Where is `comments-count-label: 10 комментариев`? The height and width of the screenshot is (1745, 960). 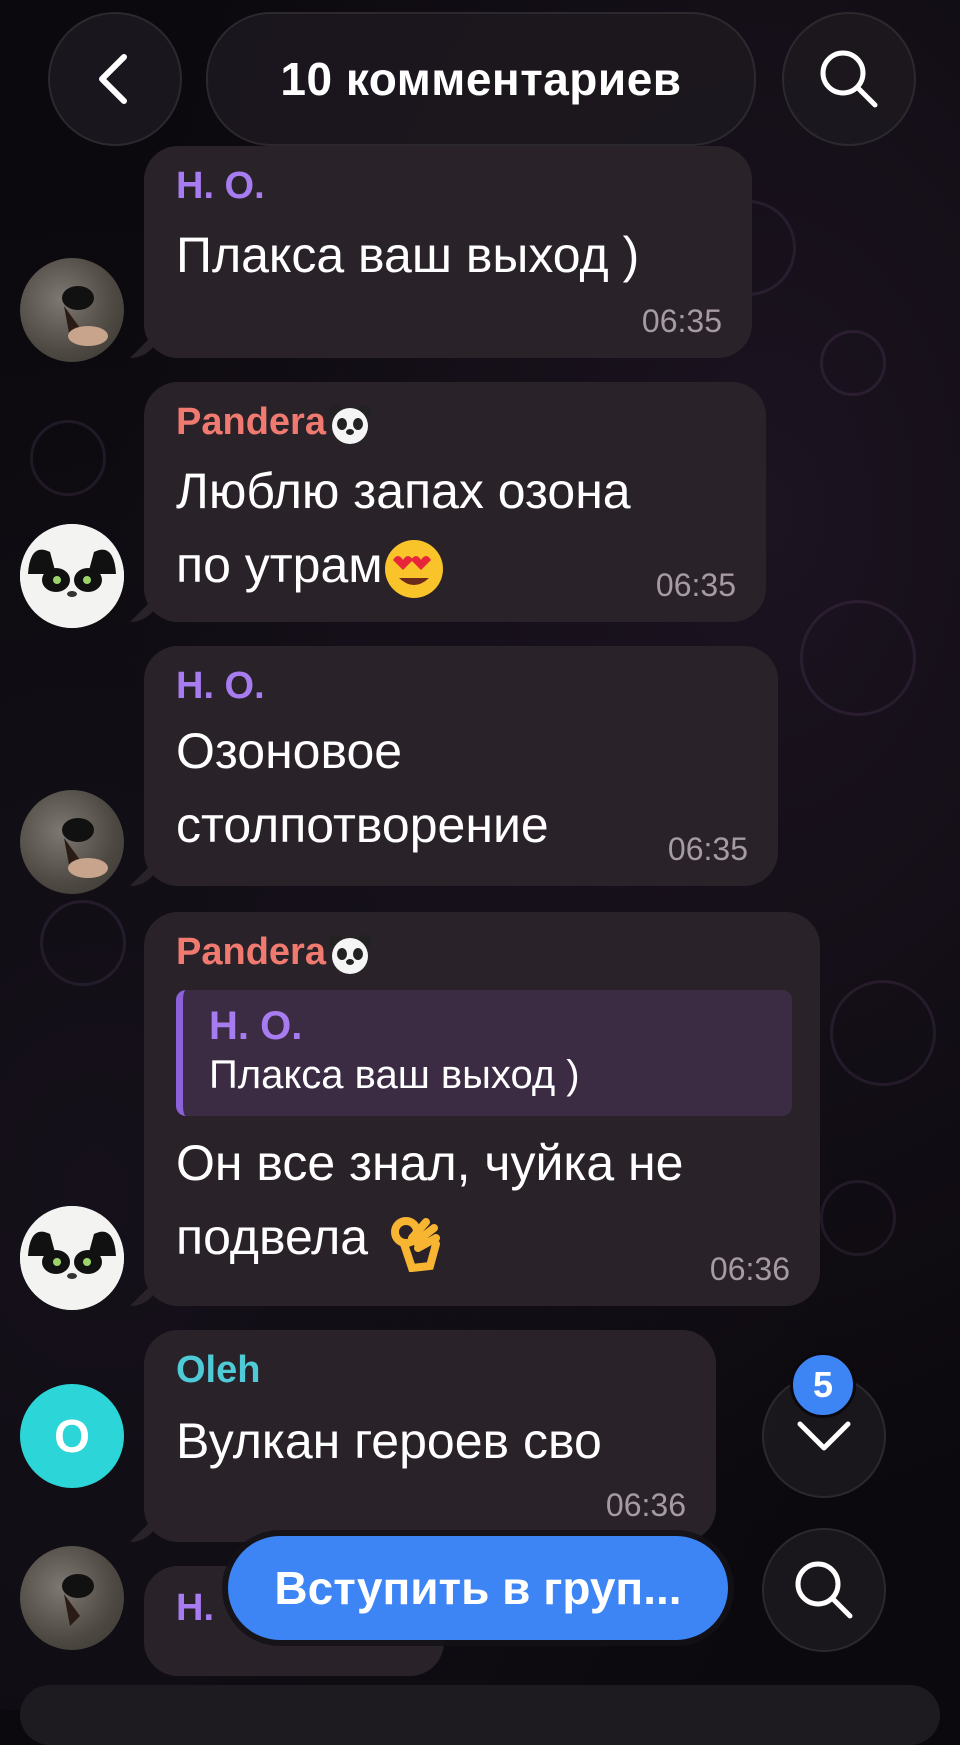 comments-count-label: 10 комментариев is located at coordinates (481, 79).